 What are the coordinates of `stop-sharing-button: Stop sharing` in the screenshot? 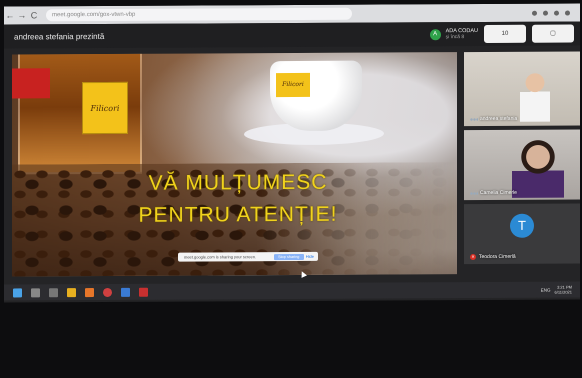 It's located at (288, 256).